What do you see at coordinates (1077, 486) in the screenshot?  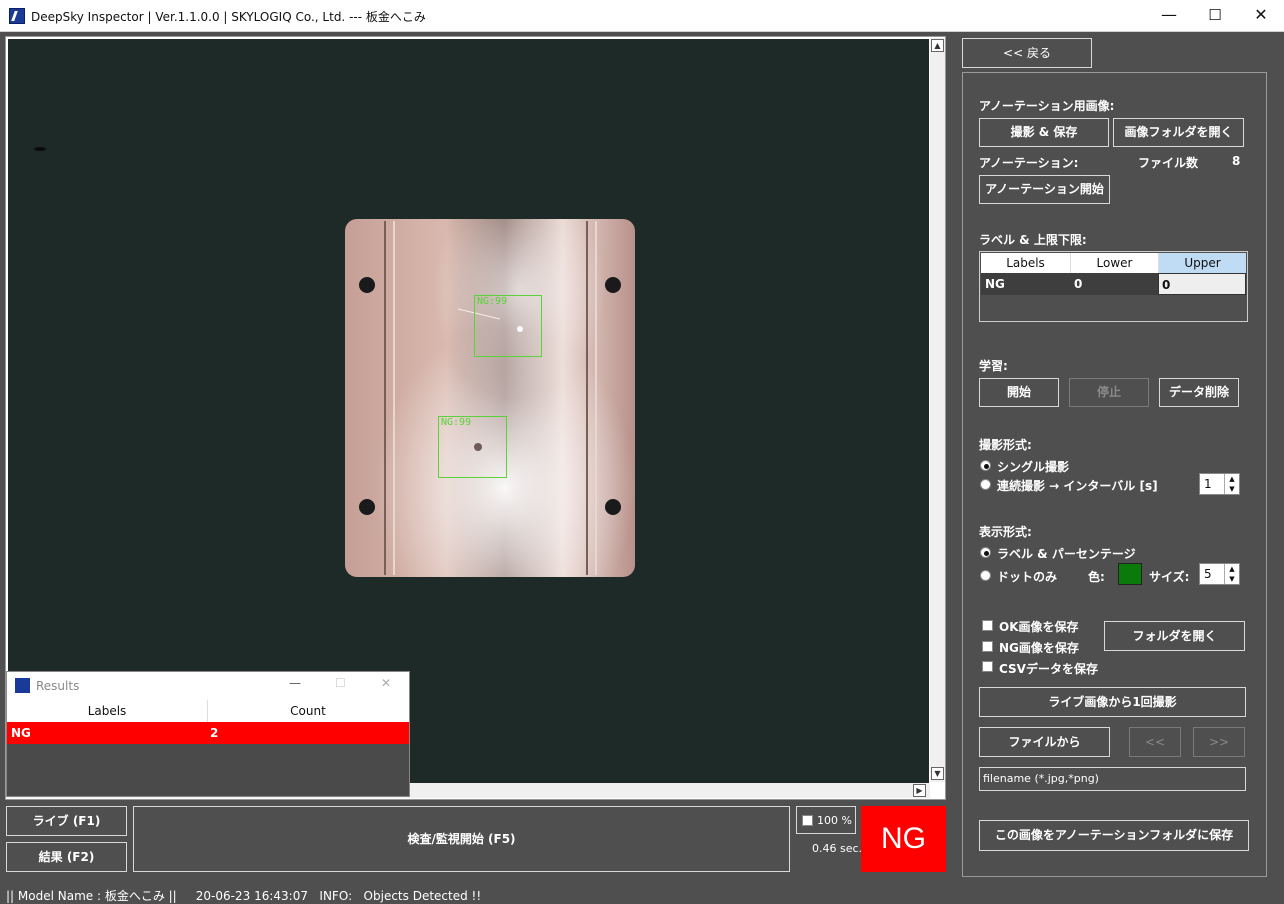 I see `capture-continuous-label: 連続撮影 → インターバル [s]` at bounding box center [1077, 486].